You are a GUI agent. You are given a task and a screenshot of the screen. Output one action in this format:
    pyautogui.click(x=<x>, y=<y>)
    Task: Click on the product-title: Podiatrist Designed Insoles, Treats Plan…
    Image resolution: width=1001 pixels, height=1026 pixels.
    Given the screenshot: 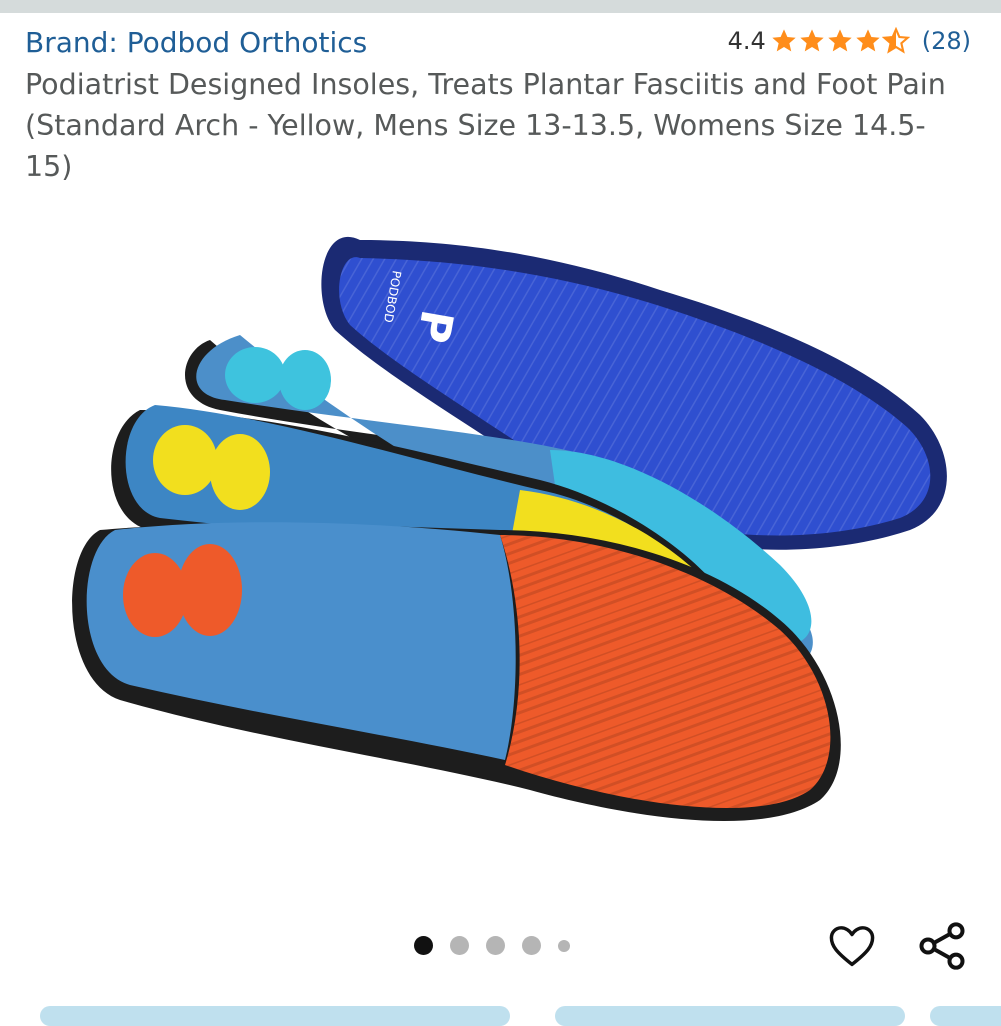 What is the action you would take?
    pyautogui.click(x=485, y=125)
    